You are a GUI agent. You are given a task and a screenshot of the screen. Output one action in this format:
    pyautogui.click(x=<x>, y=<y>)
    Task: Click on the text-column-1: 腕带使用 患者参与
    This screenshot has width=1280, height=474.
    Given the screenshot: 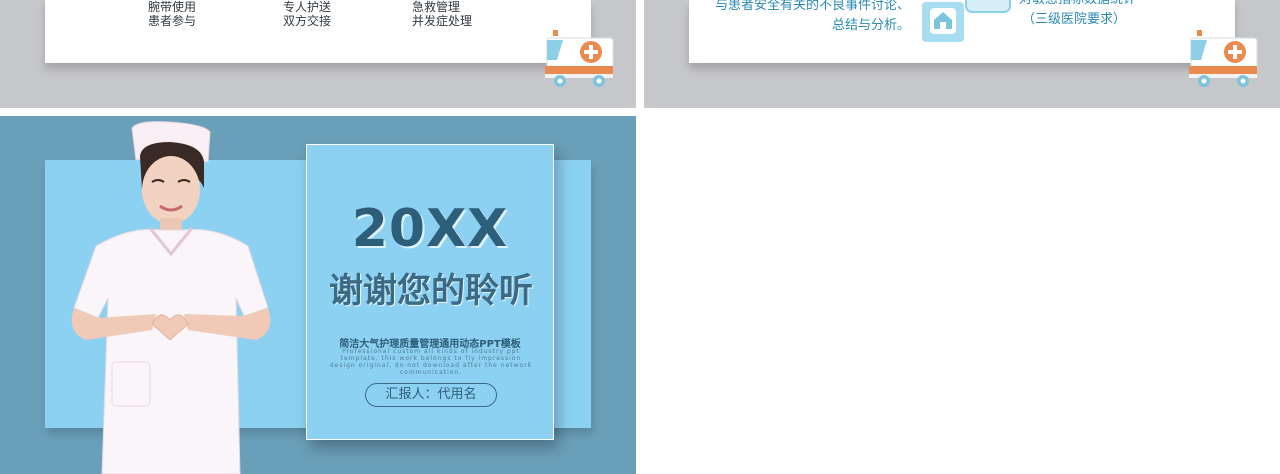 What is the action you would take?
    pyautogui.click(x=172, y=14)
    